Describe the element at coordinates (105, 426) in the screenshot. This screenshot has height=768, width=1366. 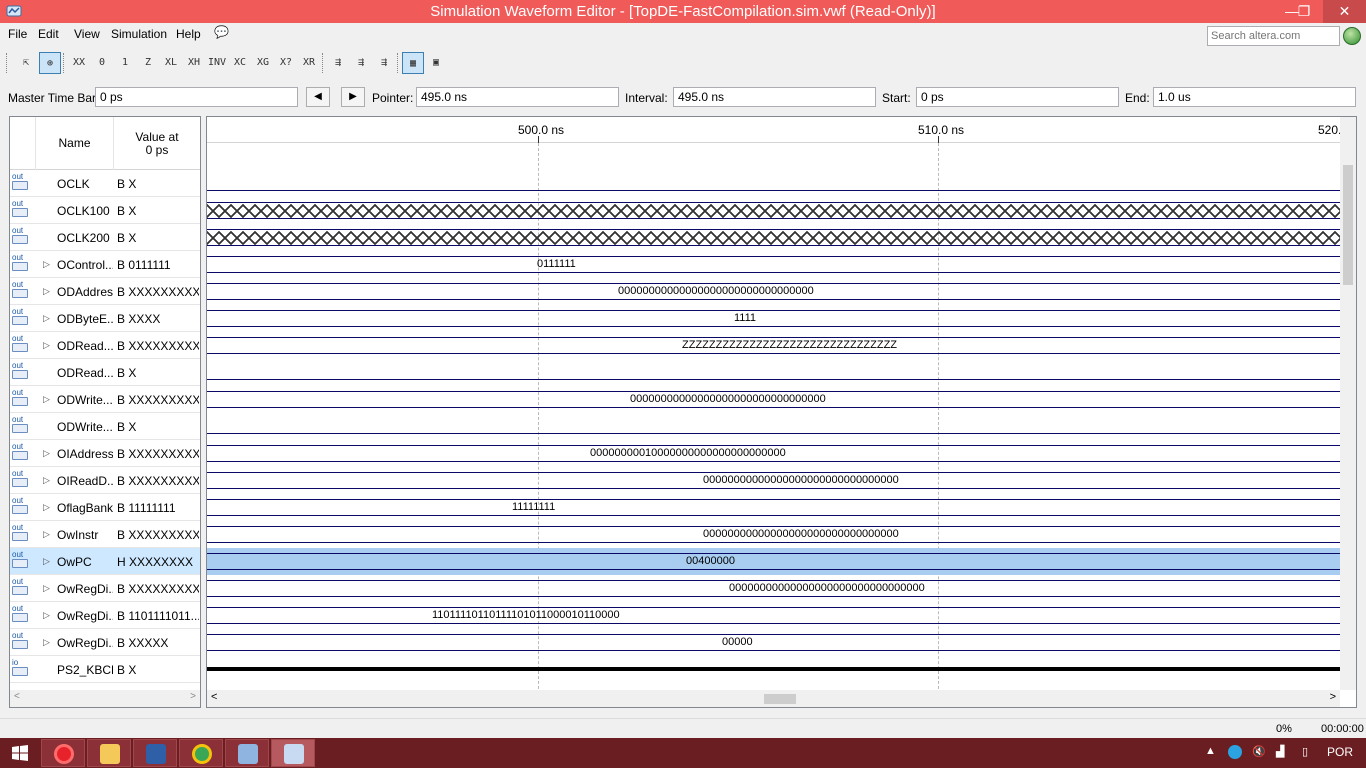
I see `signal-row: out ODWrite... B X` at that location.